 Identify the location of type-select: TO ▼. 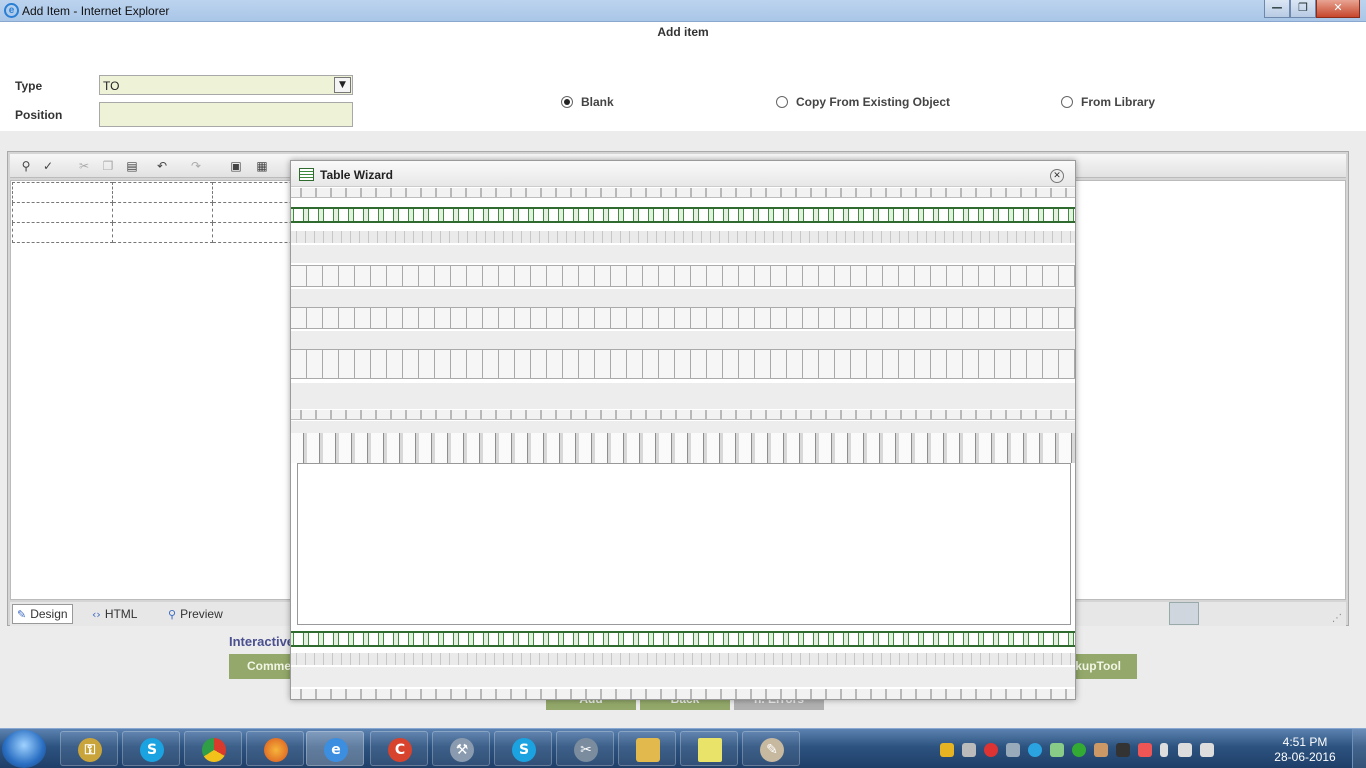
(226, 85).